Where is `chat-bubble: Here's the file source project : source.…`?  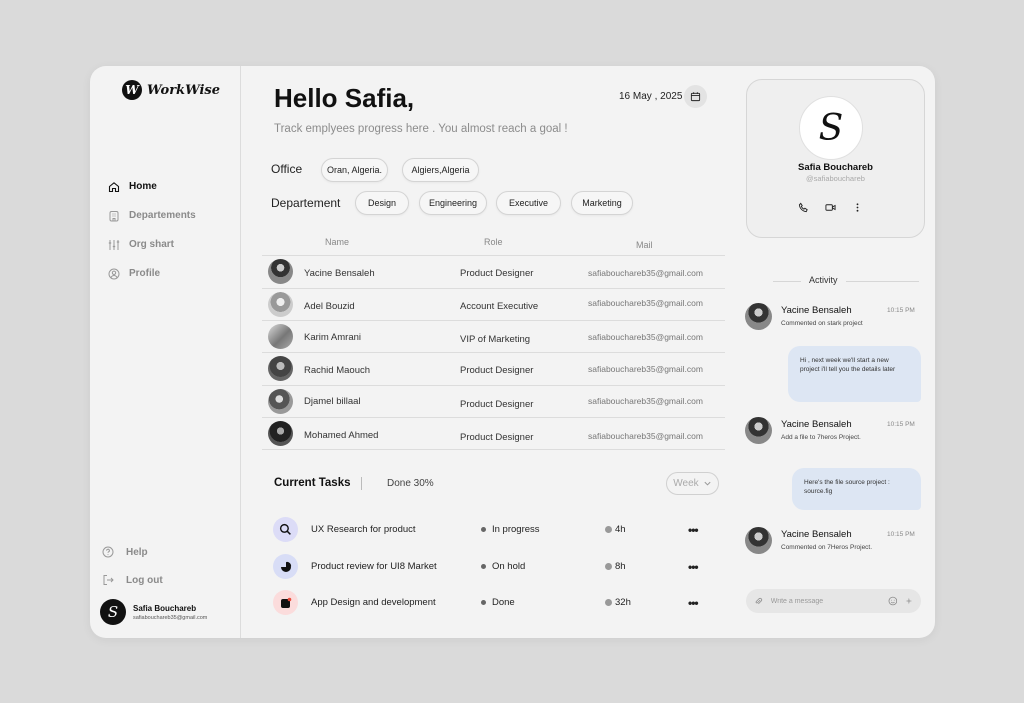 chat-bubble: Here's the file source project : source.… is located at coordinates (856, 489).